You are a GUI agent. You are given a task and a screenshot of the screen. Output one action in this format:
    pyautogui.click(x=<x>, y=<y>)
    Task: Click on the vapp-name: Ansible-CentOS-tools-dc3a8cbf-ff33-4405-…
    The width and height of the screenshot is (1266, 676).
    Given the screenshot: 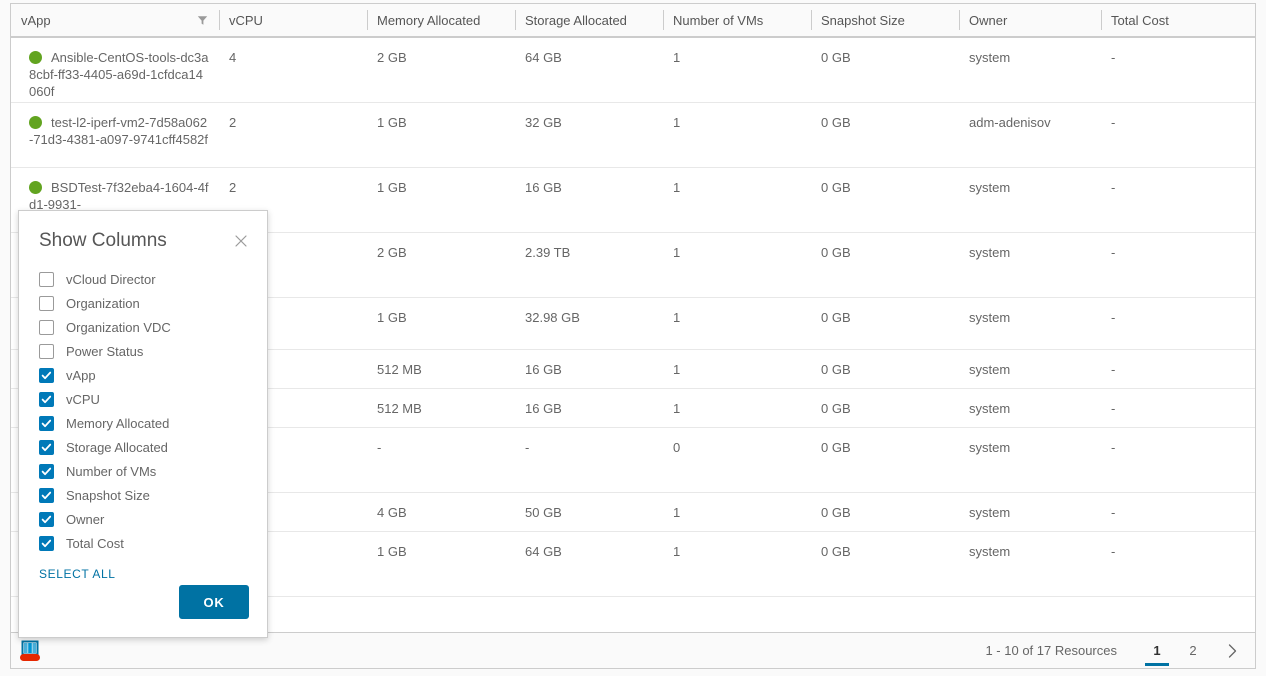 What is the action you would take?
    pyautogui.click(x=119, y=74)
    